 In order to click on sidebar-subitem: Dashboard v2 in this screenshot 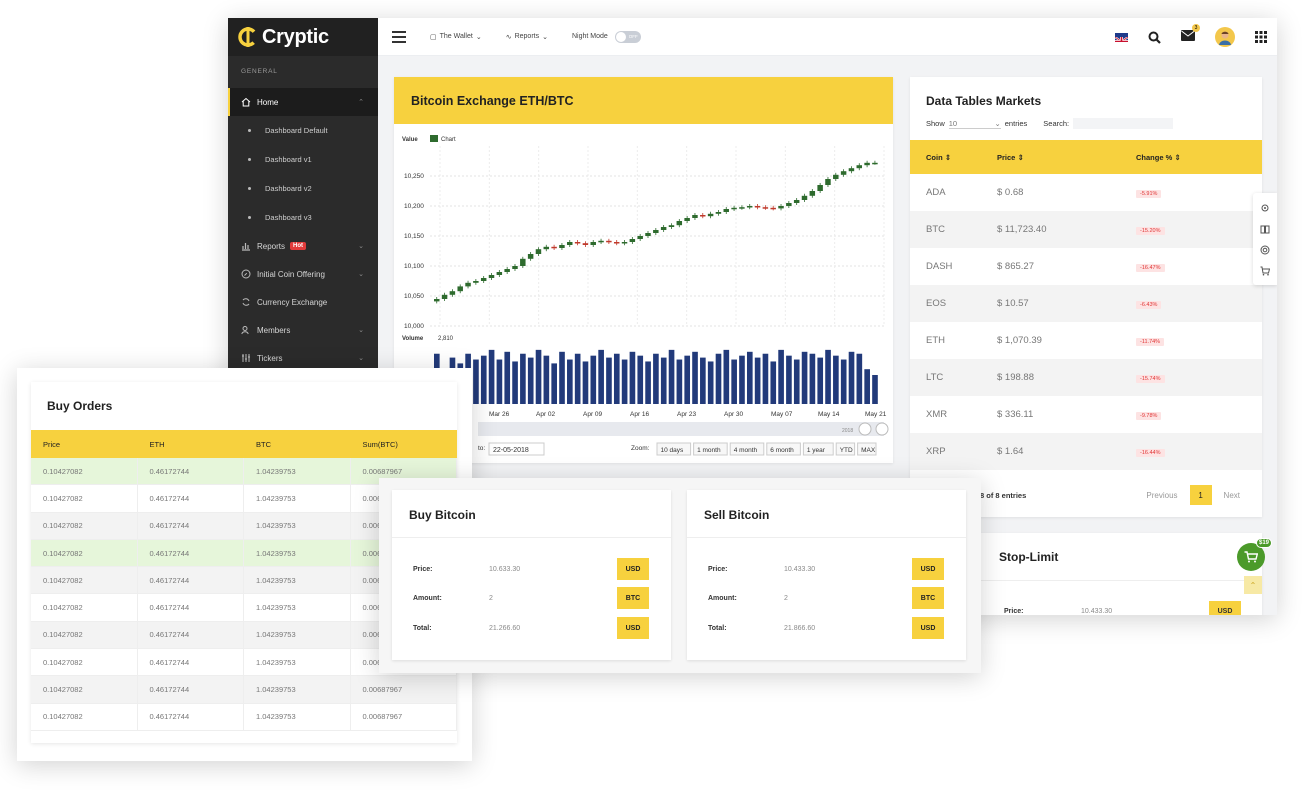, I will do `click(303, 188)`.